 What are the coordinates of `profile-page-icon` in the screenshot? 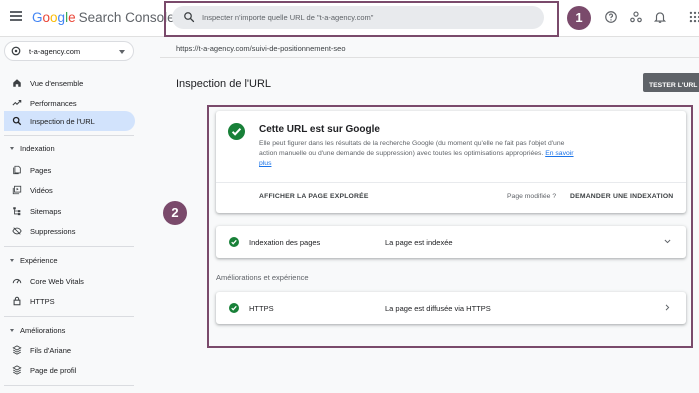 It's located at (17, 370).